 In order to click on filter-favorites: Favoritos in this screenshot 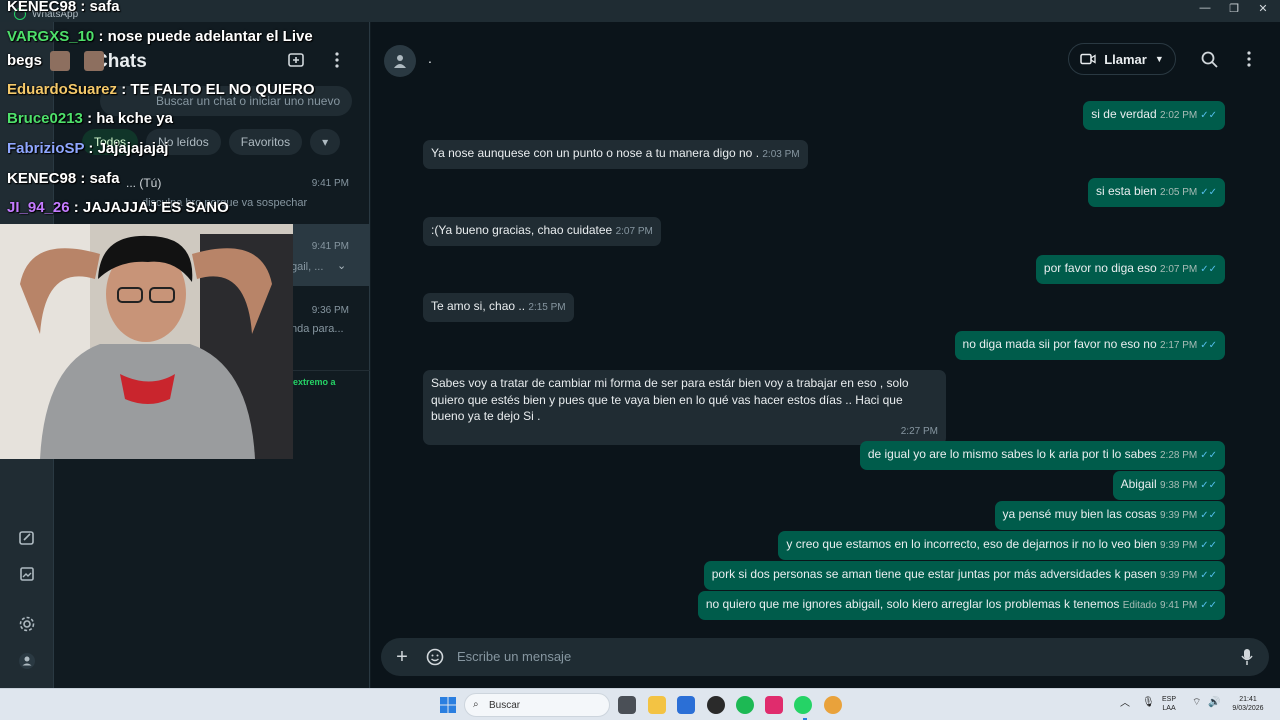, I will do `click(265, 142)`.